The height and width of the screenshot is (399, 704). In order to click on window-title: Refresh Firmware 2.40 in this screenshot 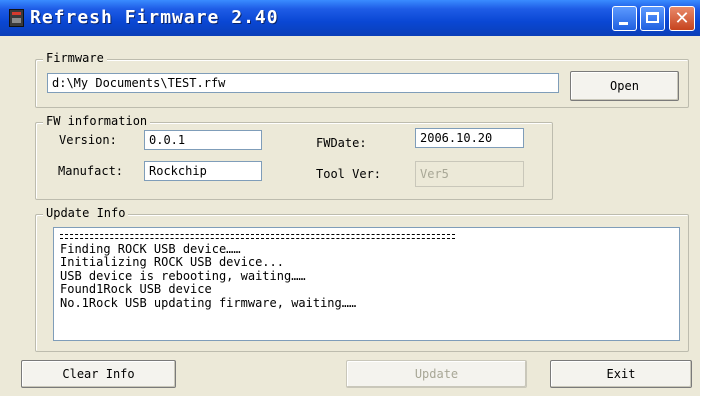, I will do `click(154, 17)`.